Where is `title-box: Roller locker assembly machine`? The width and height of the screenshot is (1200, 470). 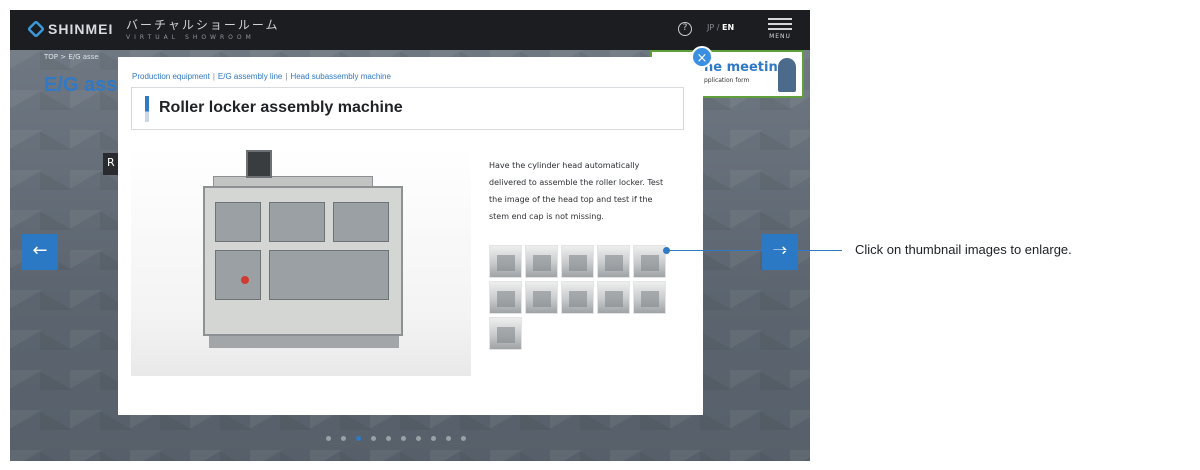 title-box: Roller locker assembly machine is located at coordinates (407, 108).